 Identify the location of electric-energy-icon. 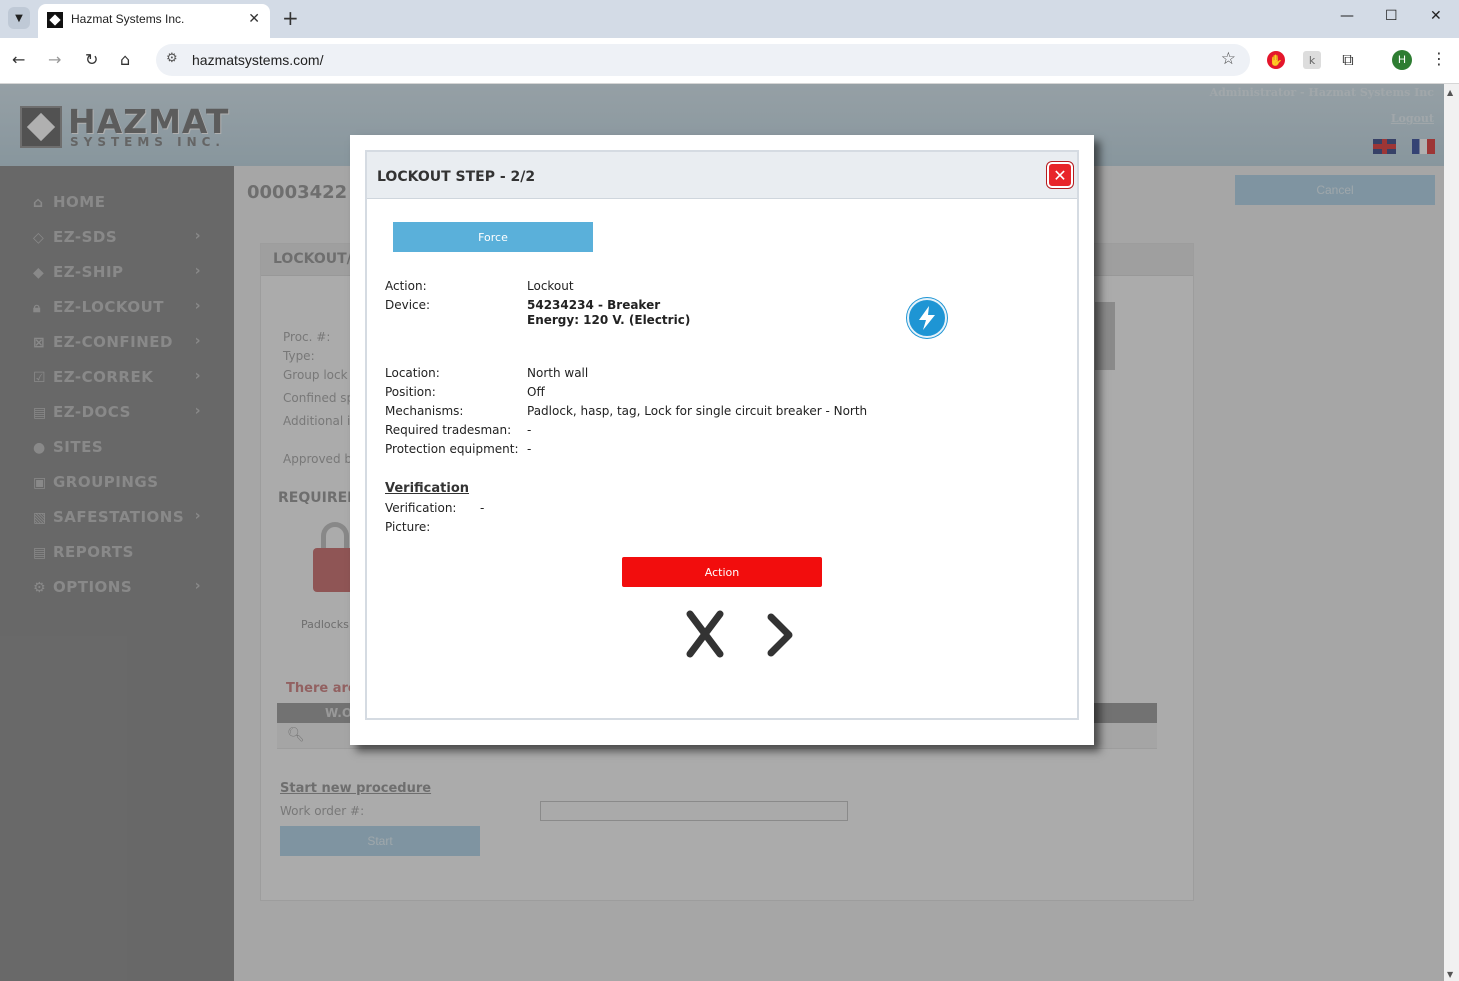
(927, 318).